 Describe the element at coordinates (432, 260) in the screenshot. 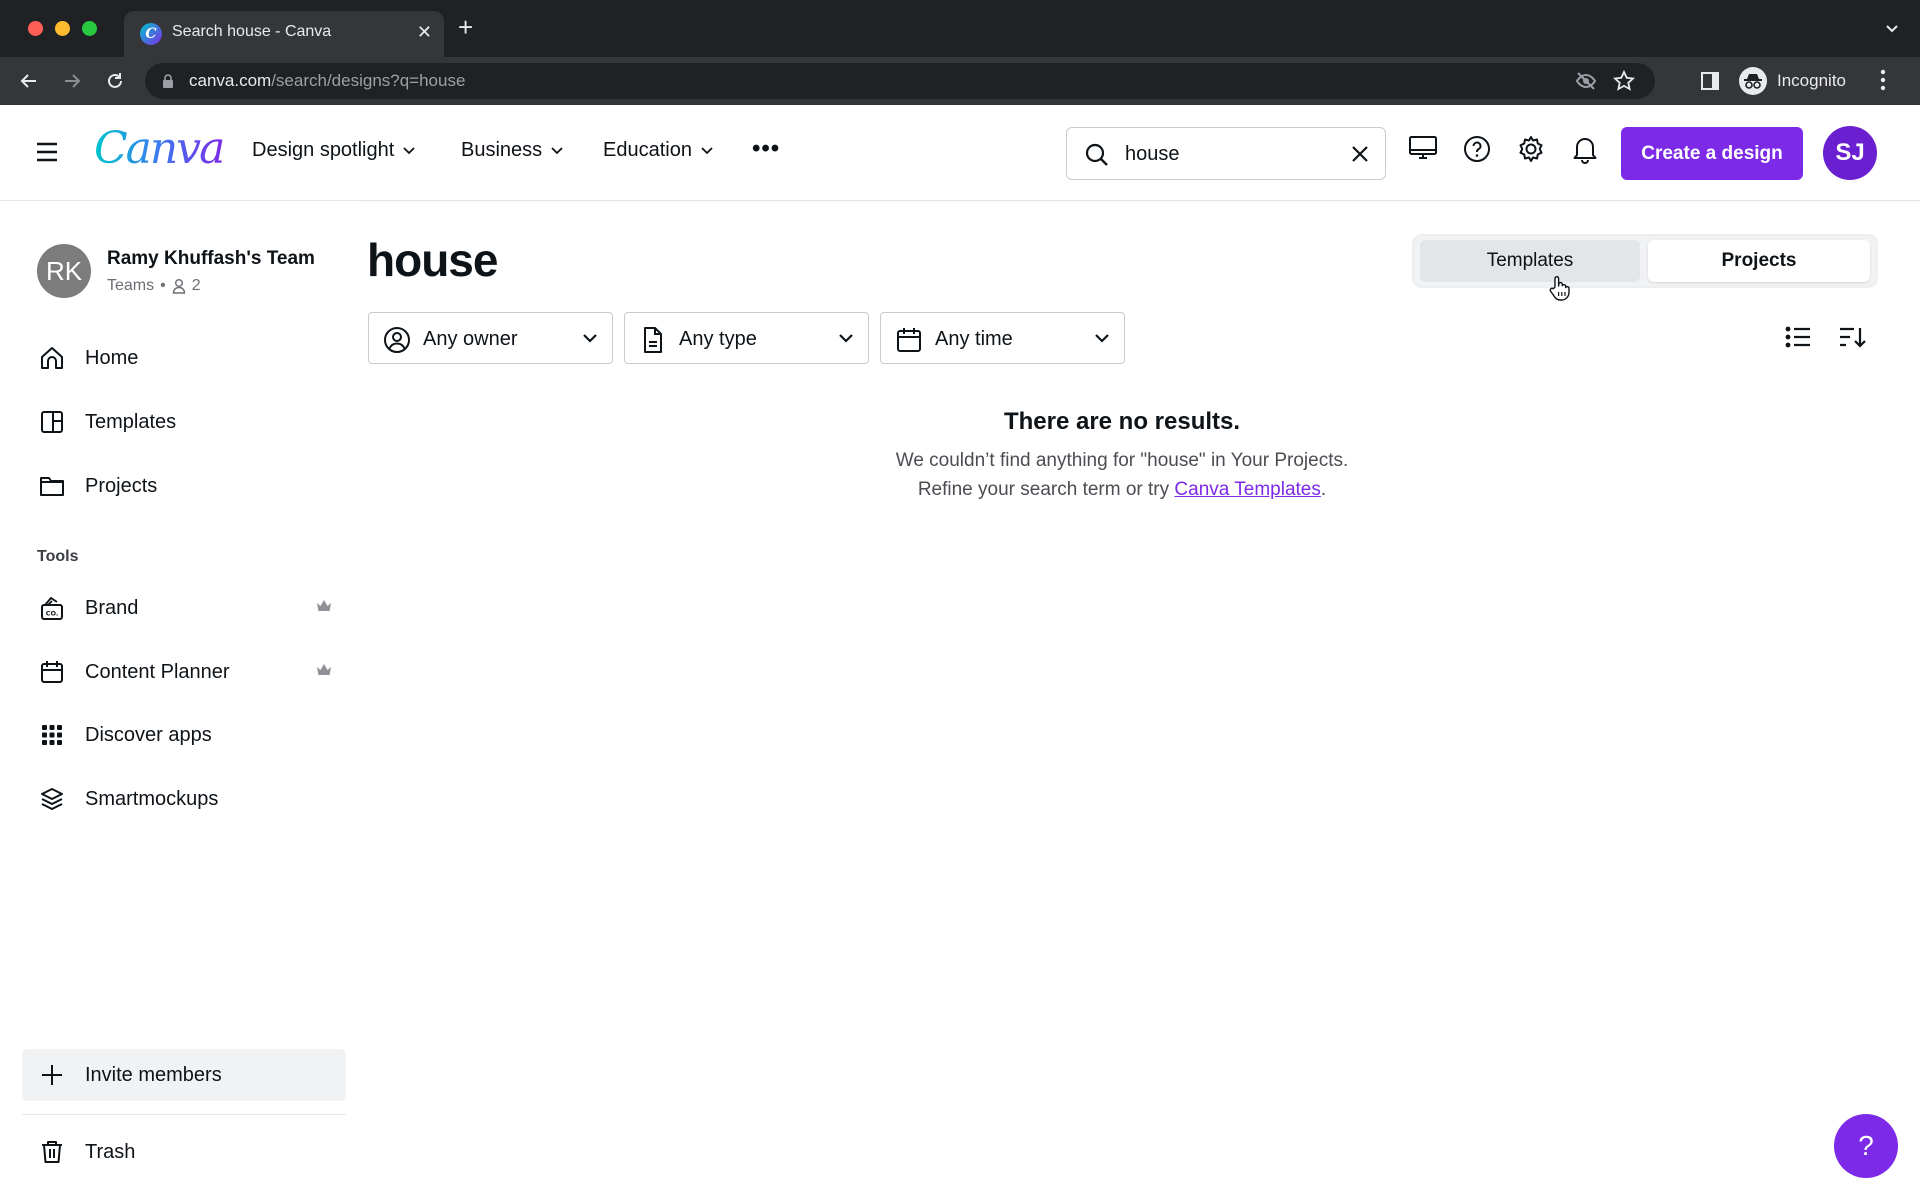

I see `page-title: house` at that location.